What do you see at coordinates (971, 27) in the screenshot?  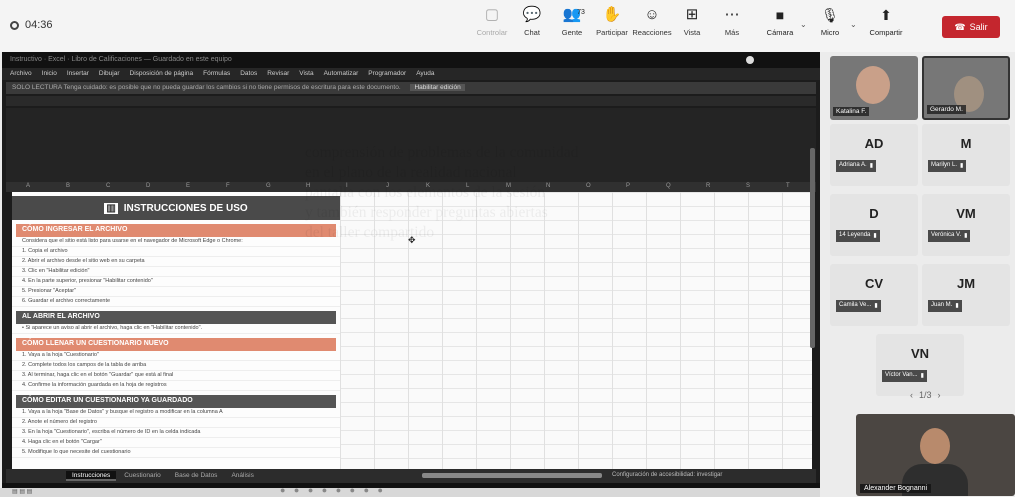 I see `leave-button: ☎ Salir` at bounding box center [971, 27].